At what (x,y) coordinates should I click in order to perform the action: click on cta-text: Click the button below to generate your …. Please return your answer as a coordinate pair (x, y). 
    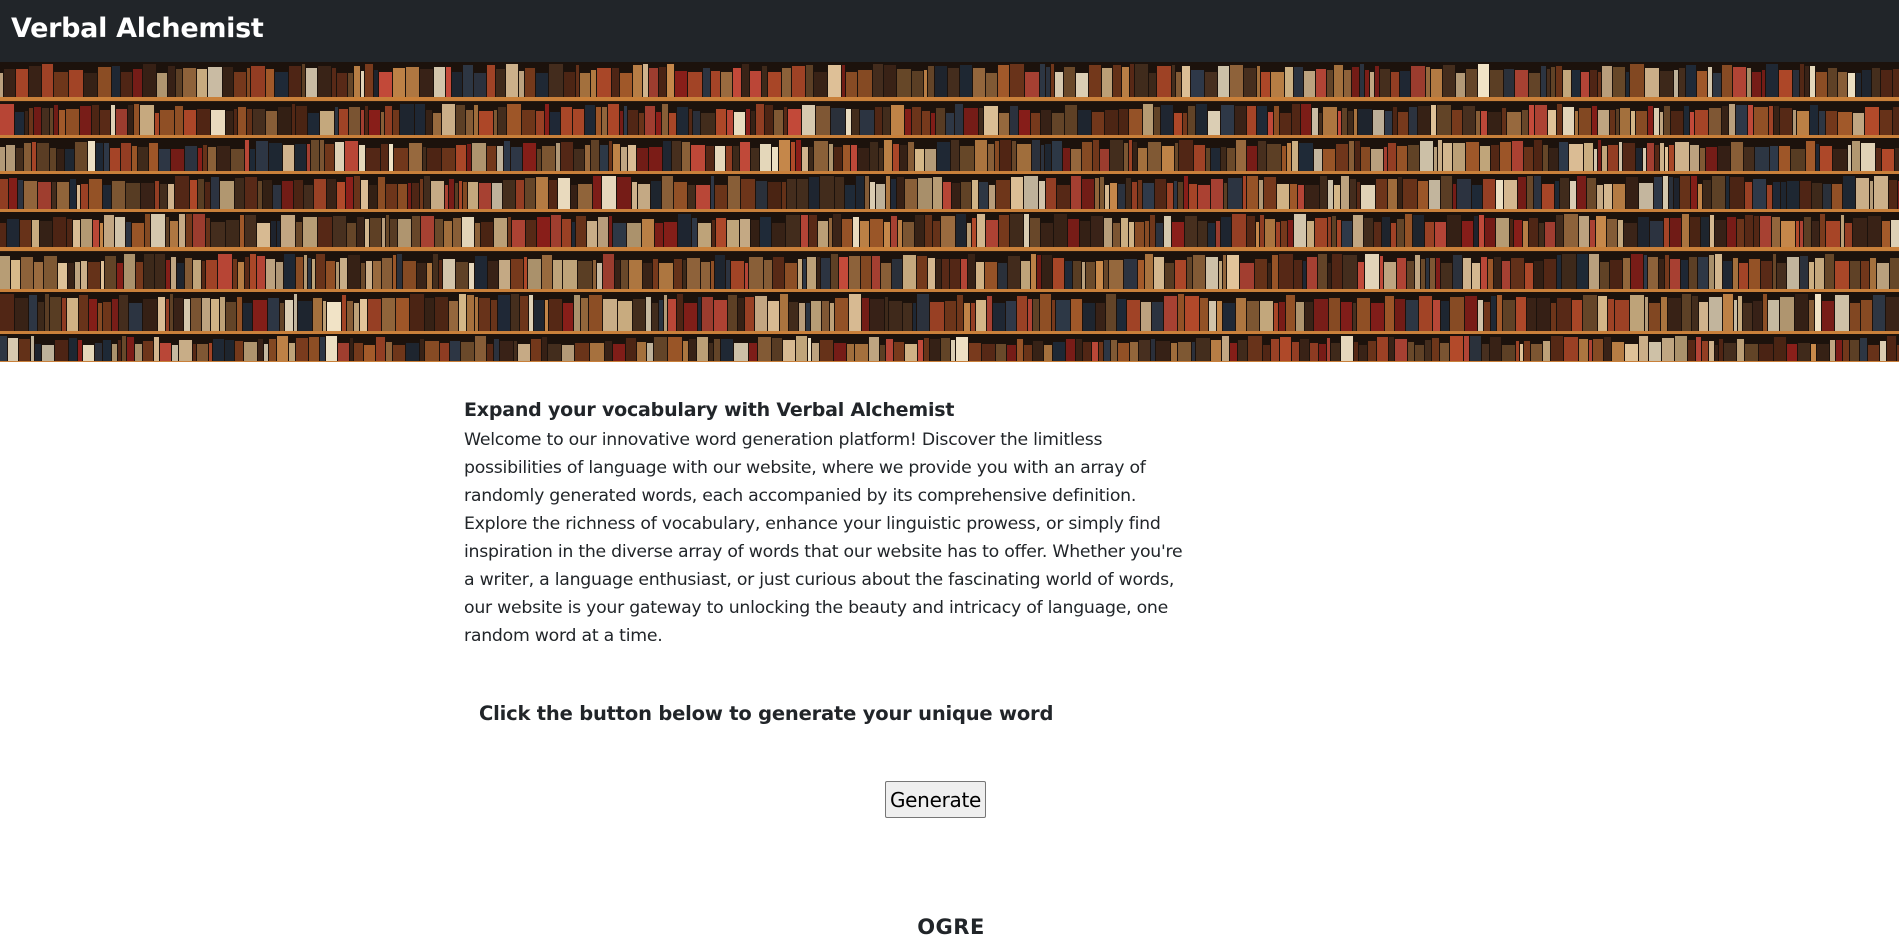
    Looking at the image, I should click on (766, 713).